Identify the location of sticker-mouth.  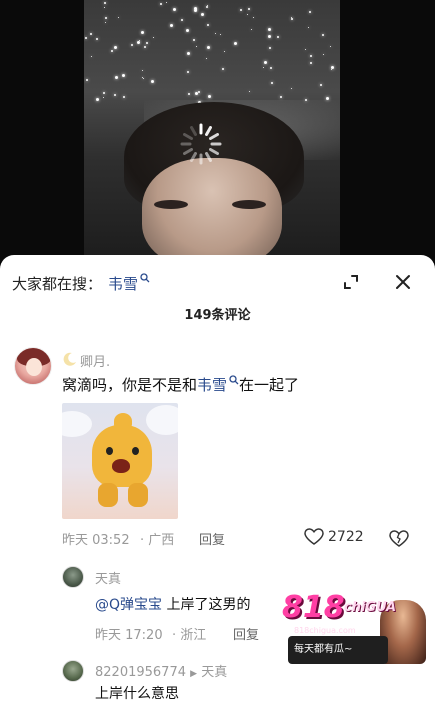
(121, 466).